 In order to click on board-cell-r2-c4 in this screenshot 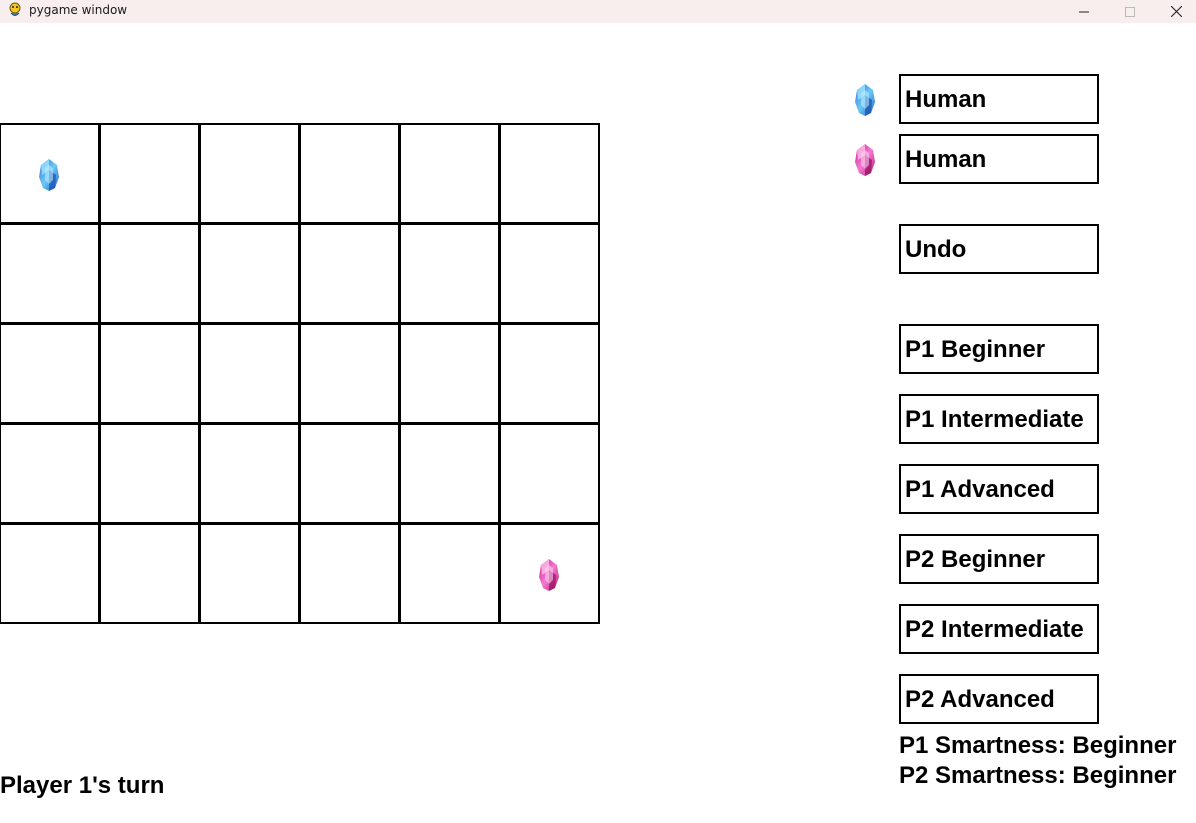, I will do `click(449, 373)`.